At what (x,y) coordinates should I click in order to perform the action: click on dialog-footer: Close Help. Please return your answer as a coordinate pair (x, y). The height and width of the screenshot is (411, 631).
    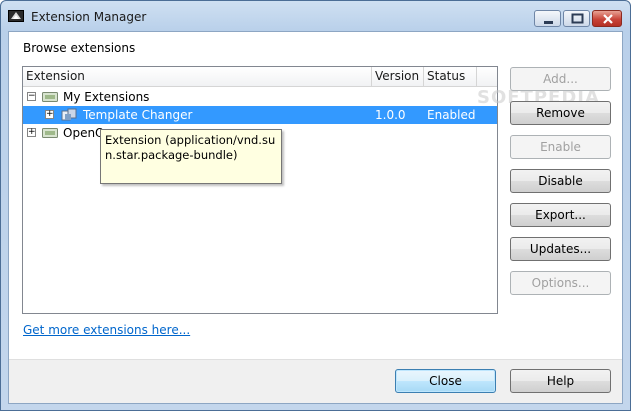
    Looking at the image, I should click on (315, 381).